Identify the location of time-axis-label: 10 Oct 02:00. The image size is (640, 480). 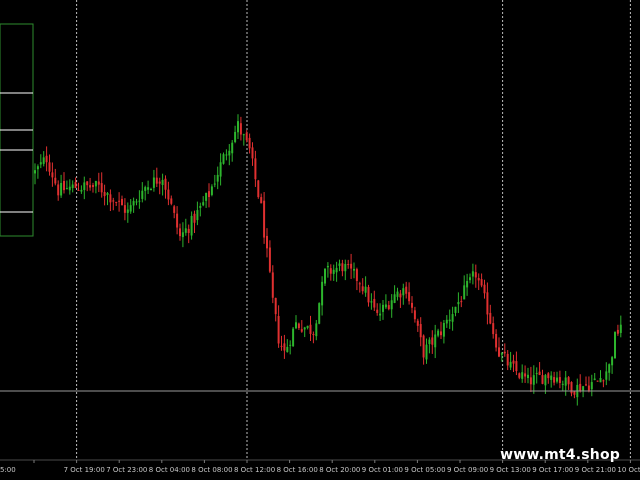
(628, 470).